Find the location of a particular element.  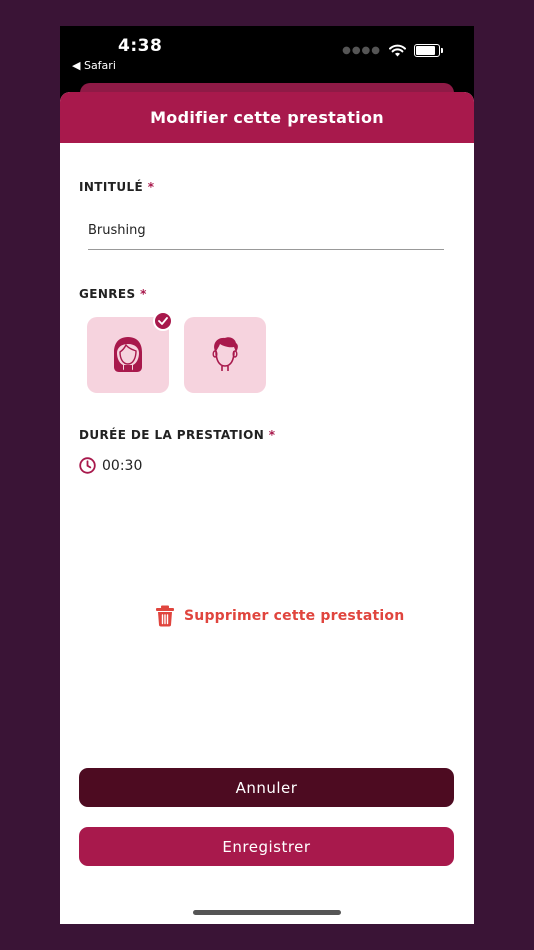

sheet-header: Modifier cette prestation is located at coordinates (267, 117).